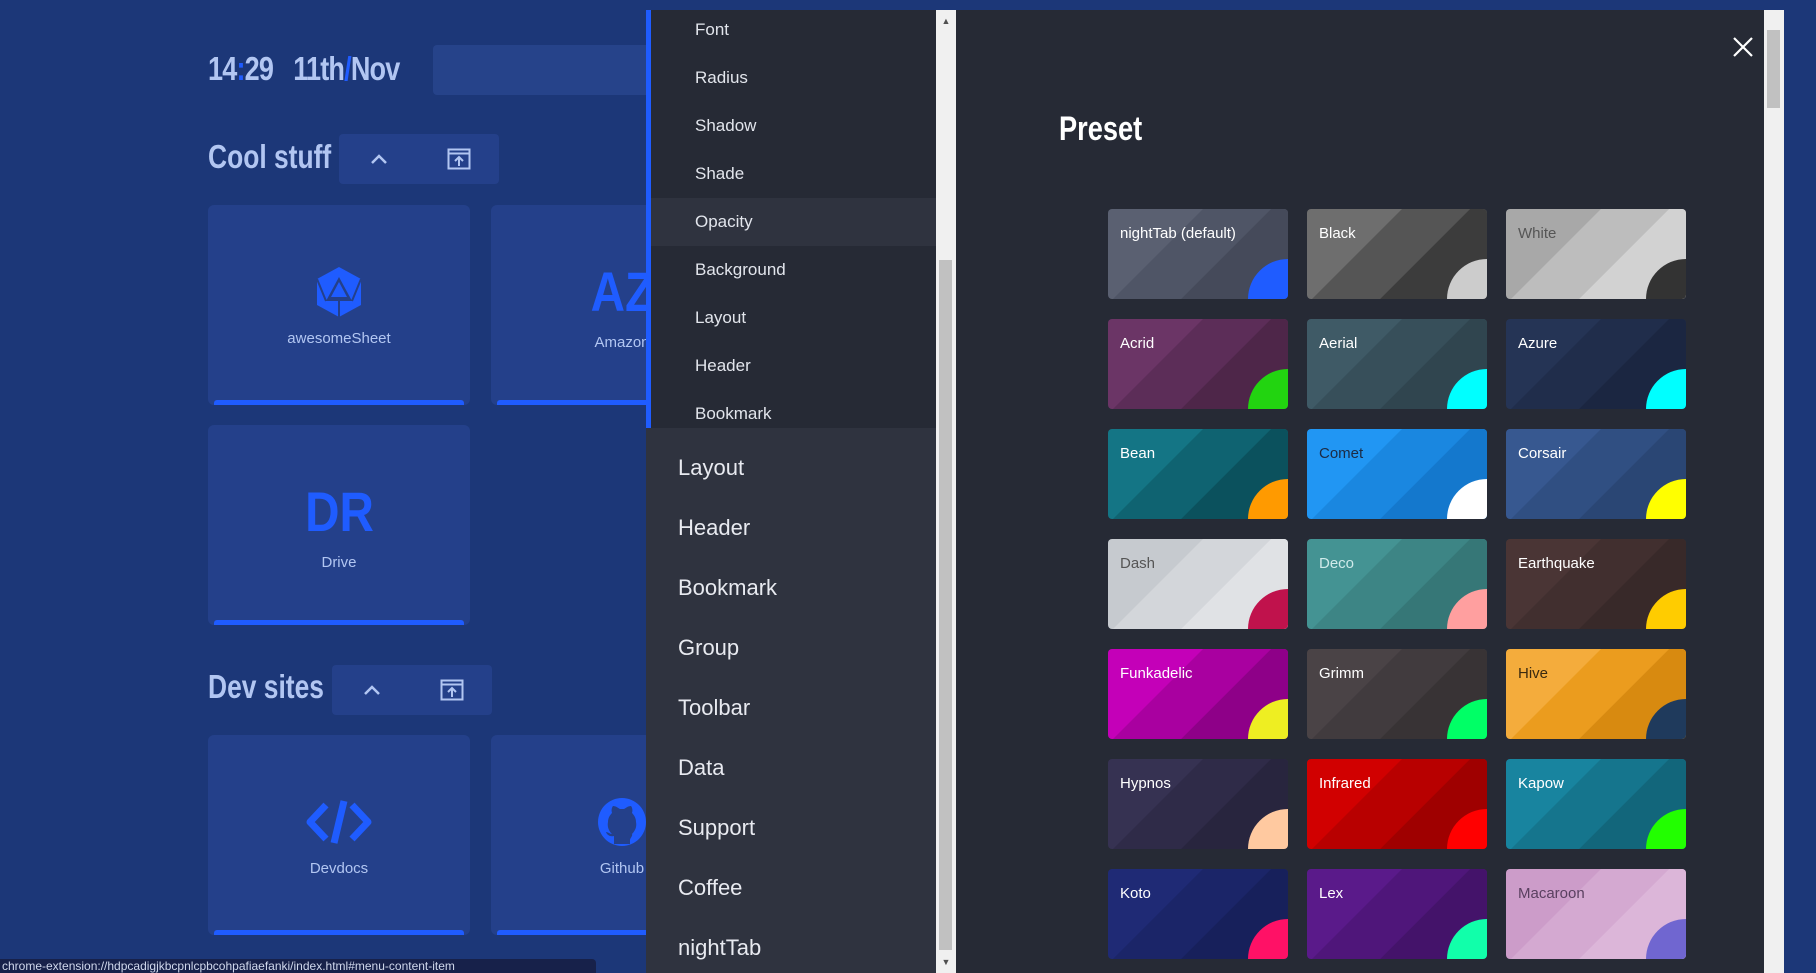 This screenshot has height=973, width=1816. What do you see at coordinates (1774, 491) in the screenshot?
I see `content-scrollbar` at bounding box center [1774, 491].